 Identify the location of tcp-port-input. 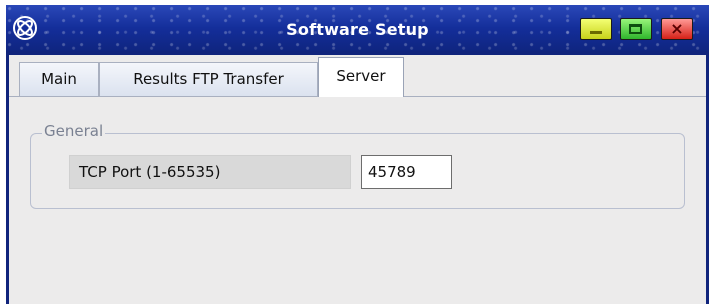
(406, 172).